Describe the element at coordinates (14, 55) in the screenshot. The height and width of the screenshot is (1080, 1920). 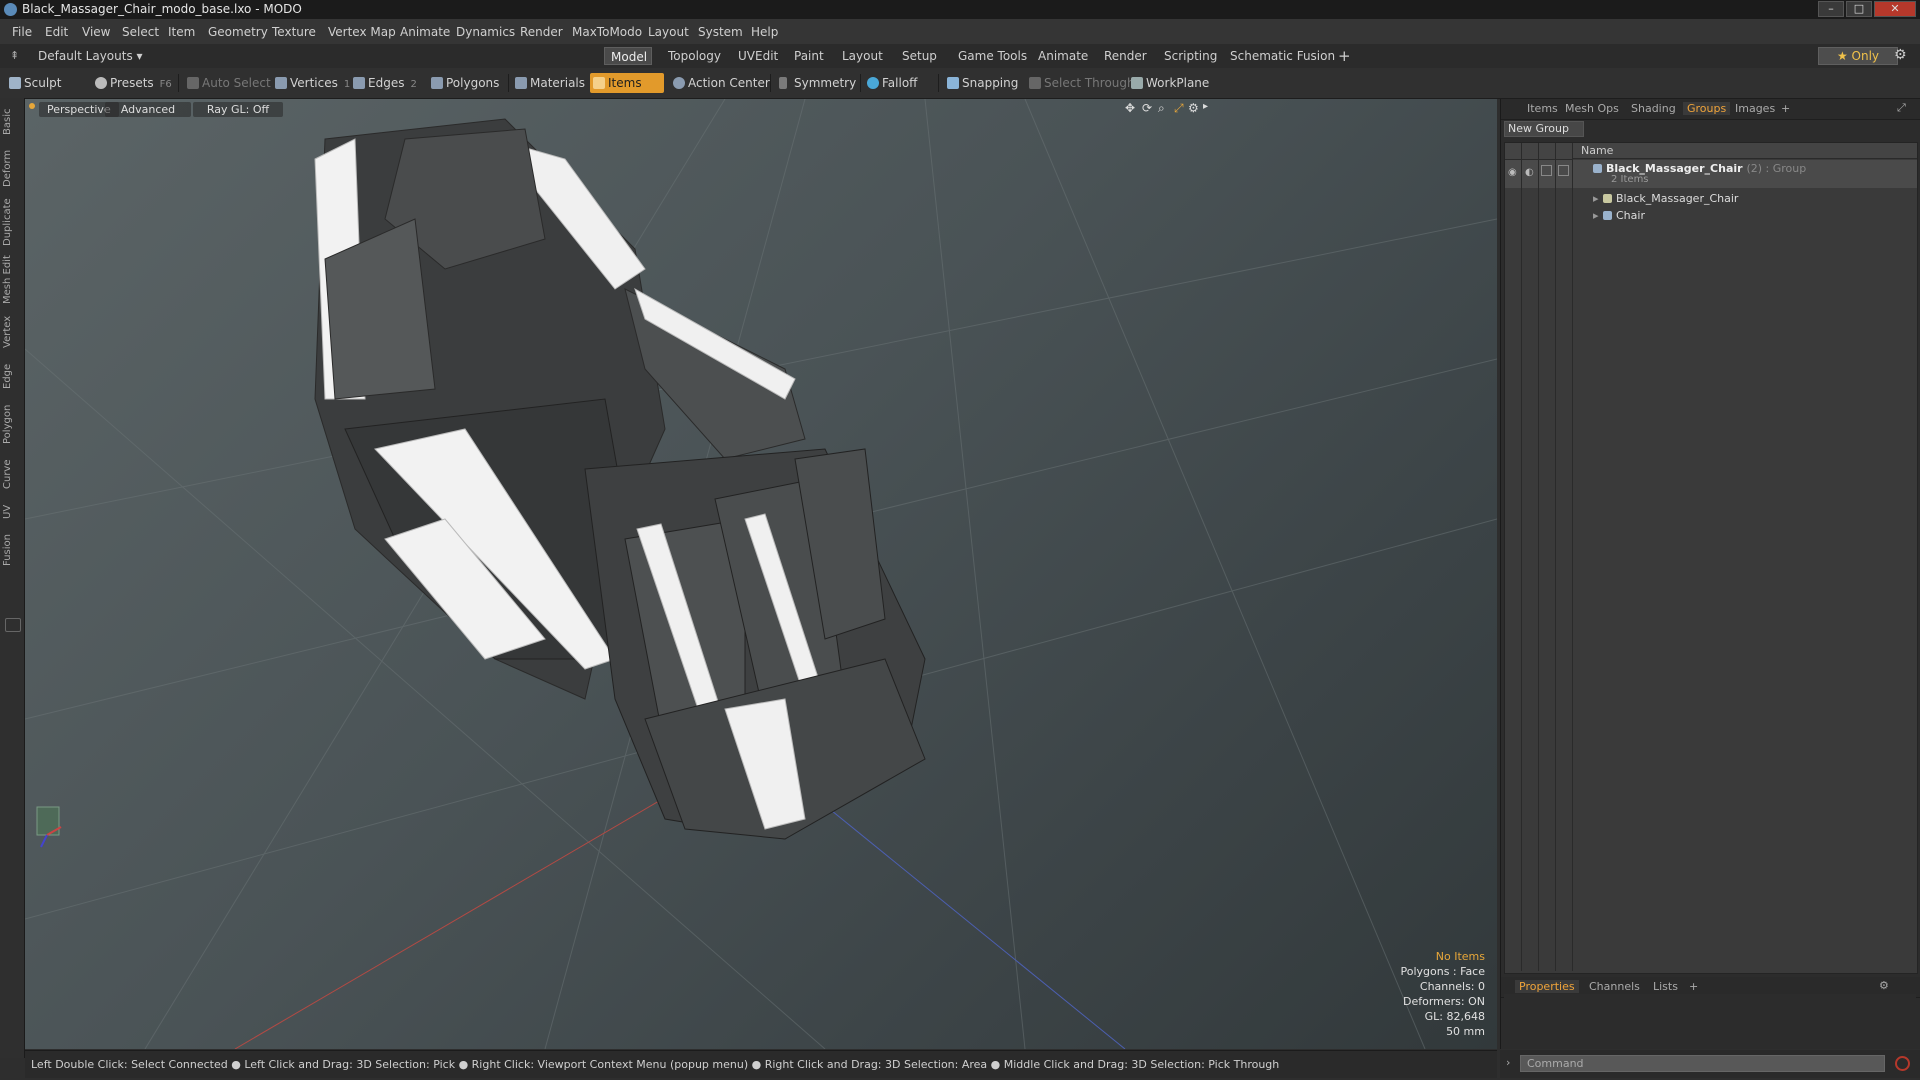
I see `collapse-icon: ⇞` at that location.